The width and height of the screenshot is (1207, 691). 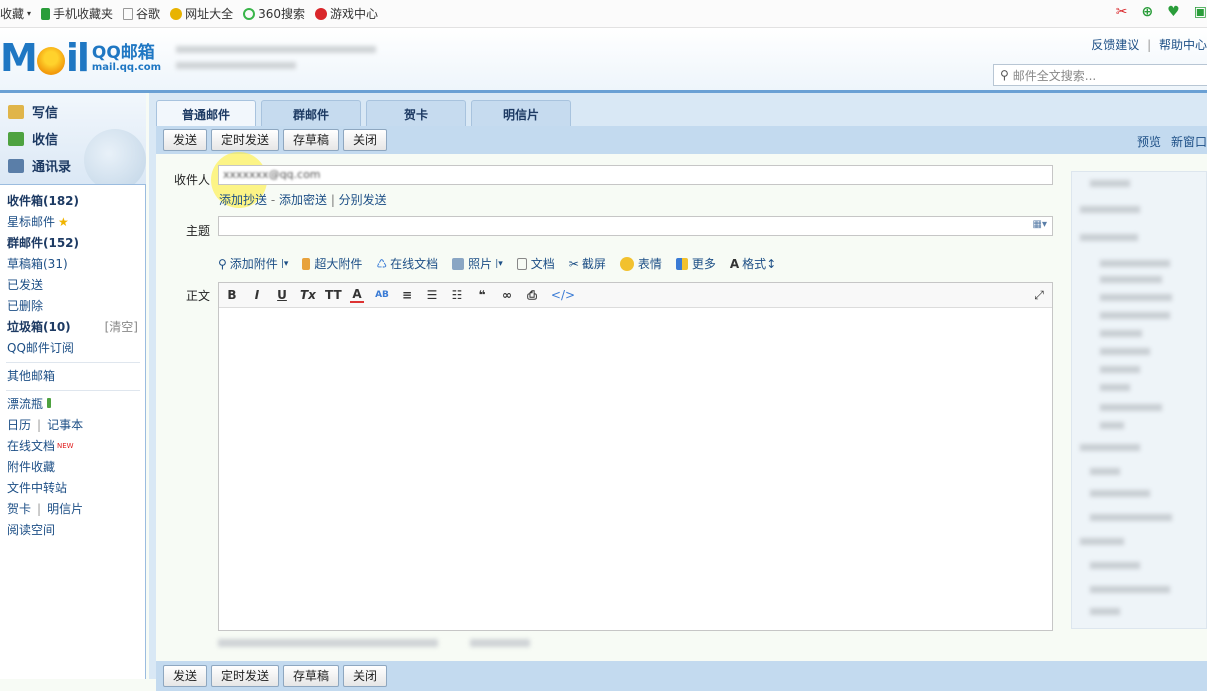 What do you see at coordinates (15, 13) in the screenshot?
I see `bookmark-favorites: 收藏 ▾` at bounding box center [15, 13].